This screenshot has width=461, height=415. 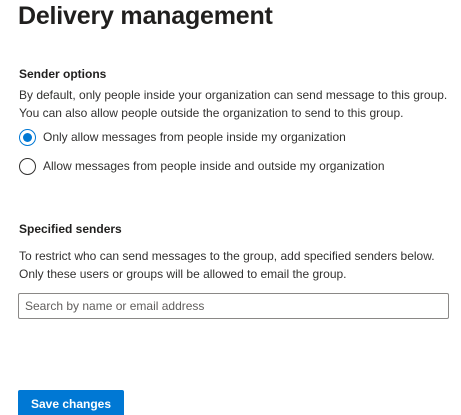 What do you see at coordinates (27, 137) in the screenshot?
I see `radio-selected-icon` at bounding box center [27, 137].